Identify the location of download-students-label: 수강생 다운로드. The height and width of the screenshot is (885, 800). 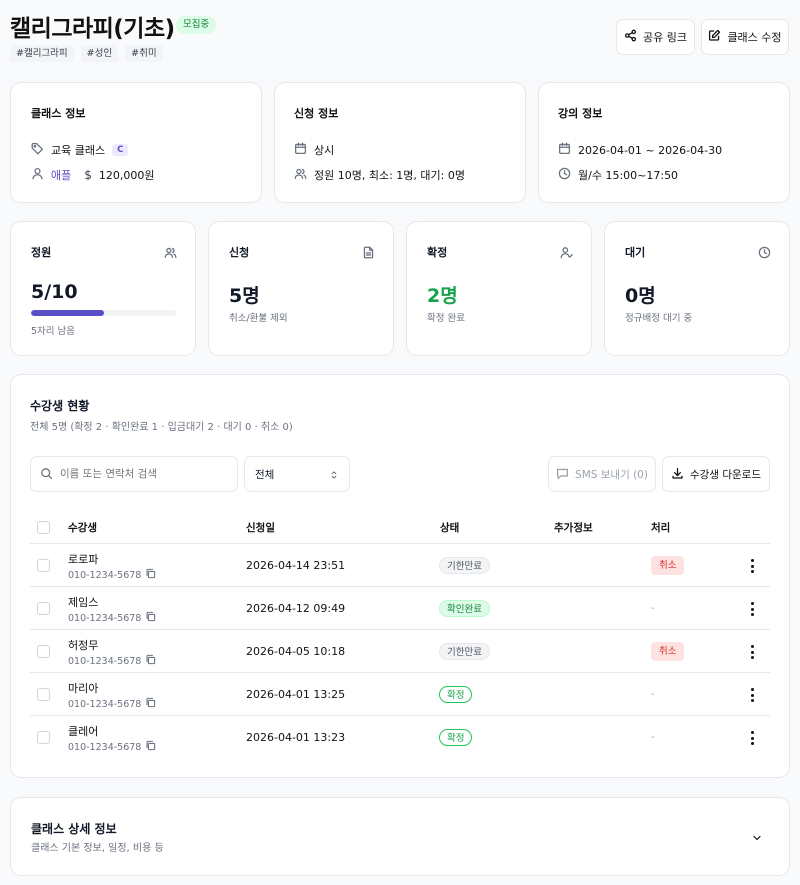
(725, 474).